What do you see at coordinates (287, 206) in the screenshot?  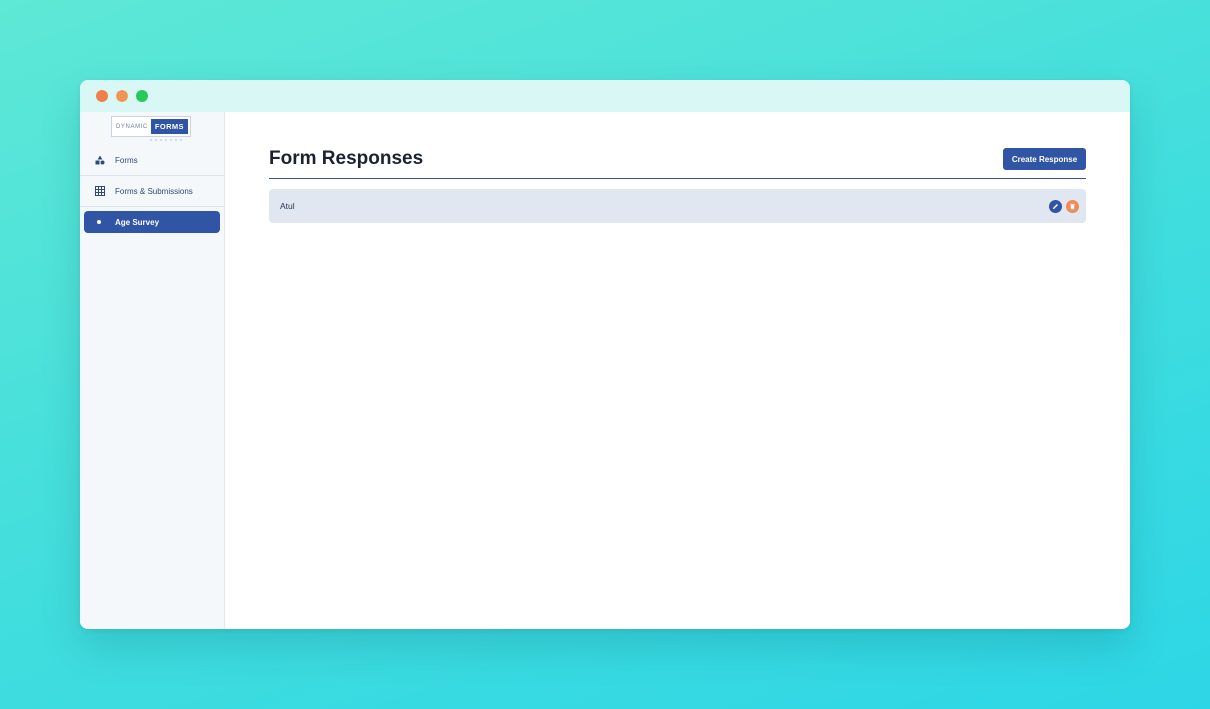 I see `response-name: Atul` at bounding box center [287, 206].